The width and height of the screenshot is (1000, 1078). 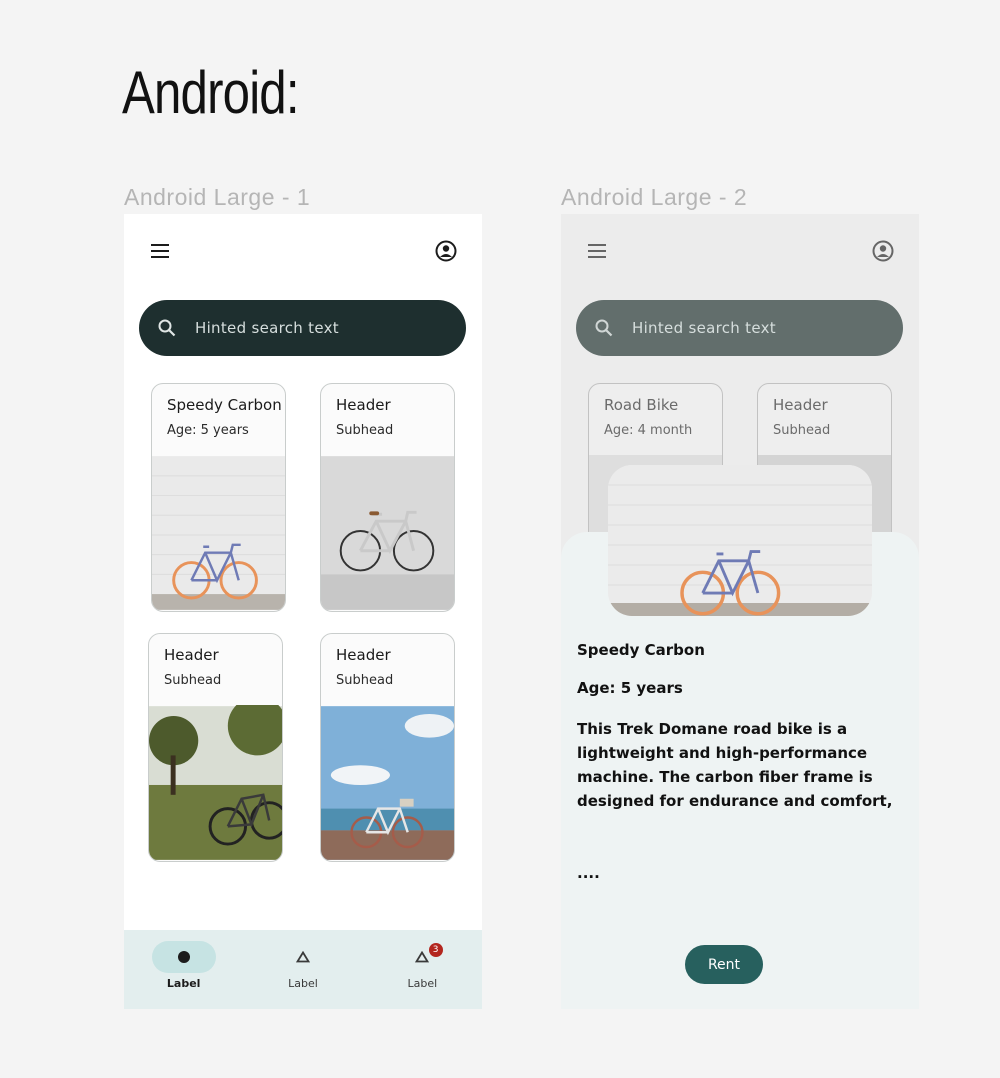 I want to click on rent-button: Rent, so click(x=724, y=964).